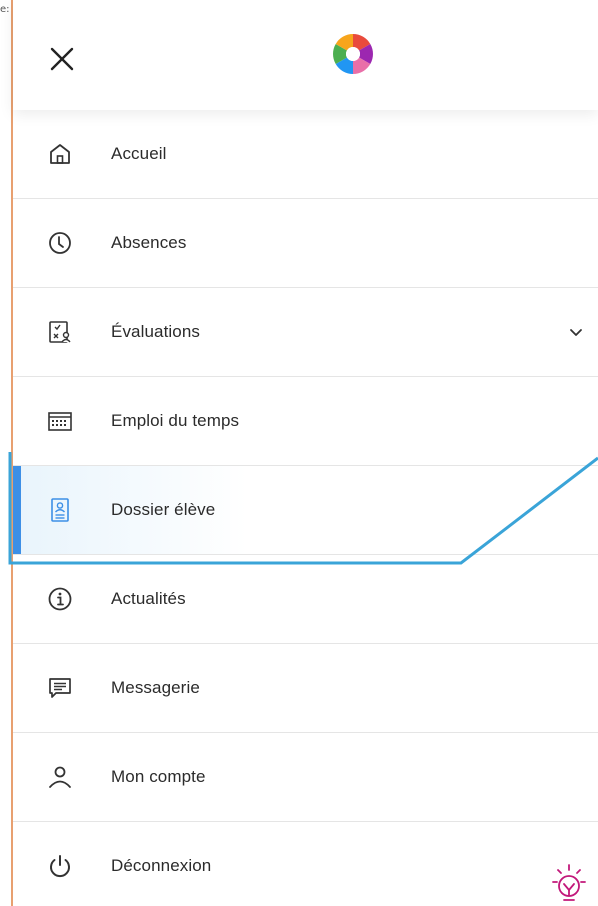  What do you see at coordinates (60, 777) in the screenshot?
I see `user-icon` at bounding box center [60, 777].